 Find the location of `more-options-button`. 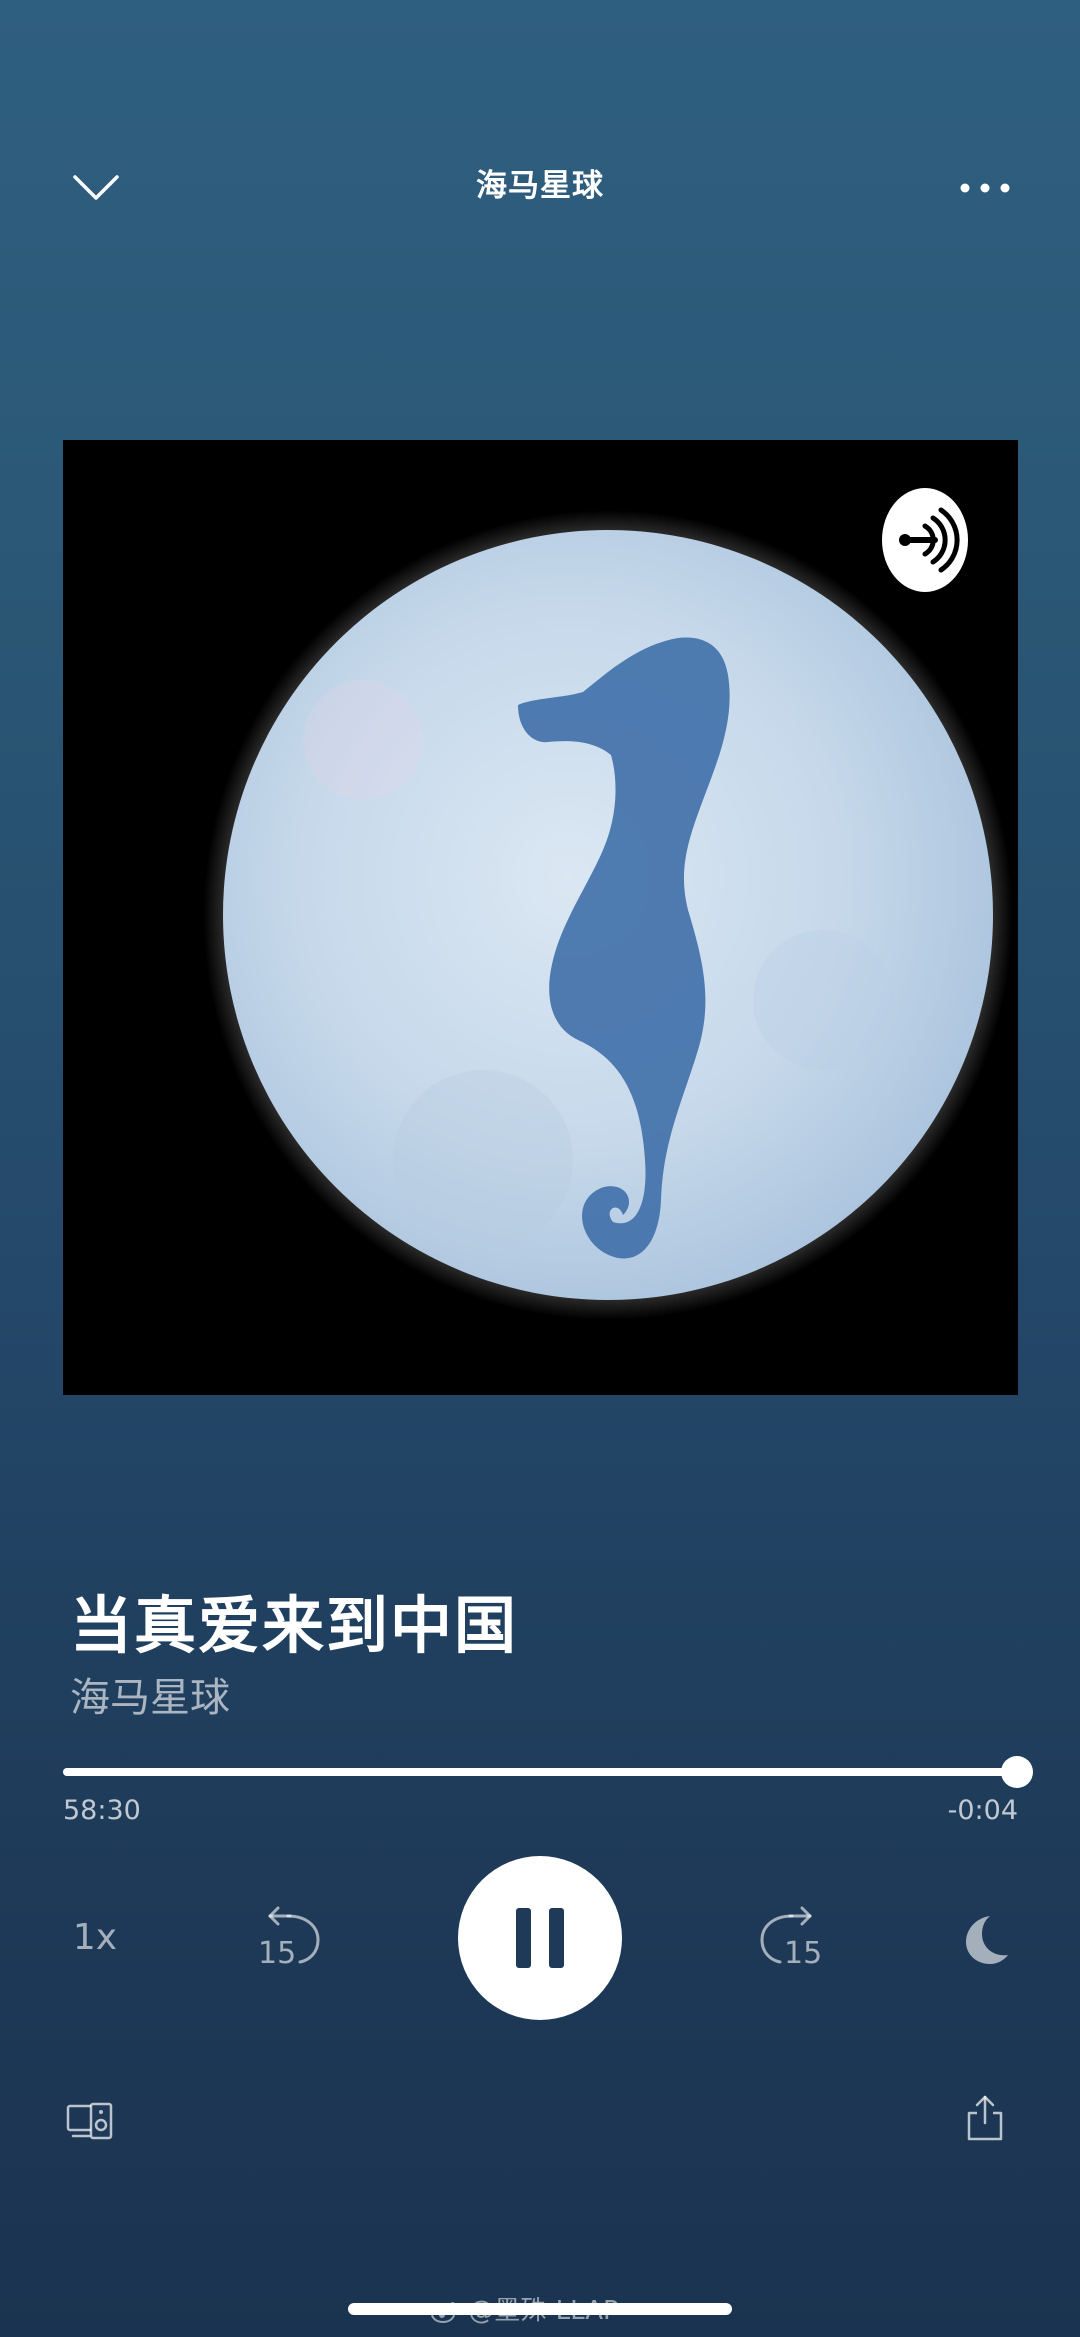

more-options-button is located at coordinates (985, 188).